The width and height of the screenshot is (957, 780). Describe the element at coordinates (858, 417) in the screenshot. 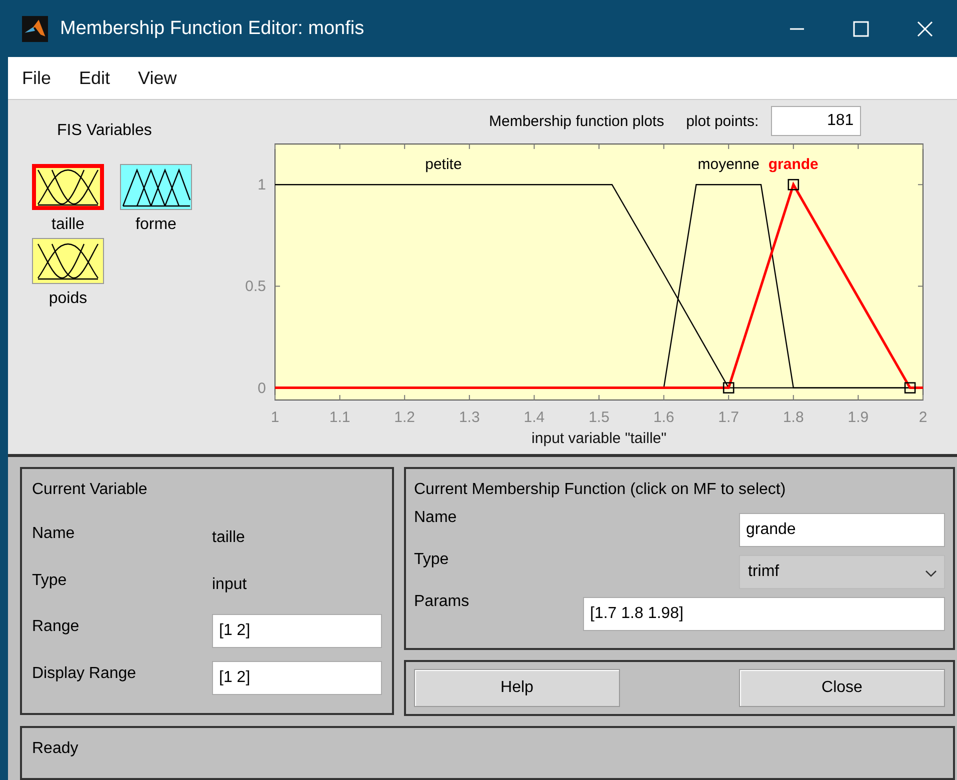

I see `x-tick-label: 1.9` at that location.